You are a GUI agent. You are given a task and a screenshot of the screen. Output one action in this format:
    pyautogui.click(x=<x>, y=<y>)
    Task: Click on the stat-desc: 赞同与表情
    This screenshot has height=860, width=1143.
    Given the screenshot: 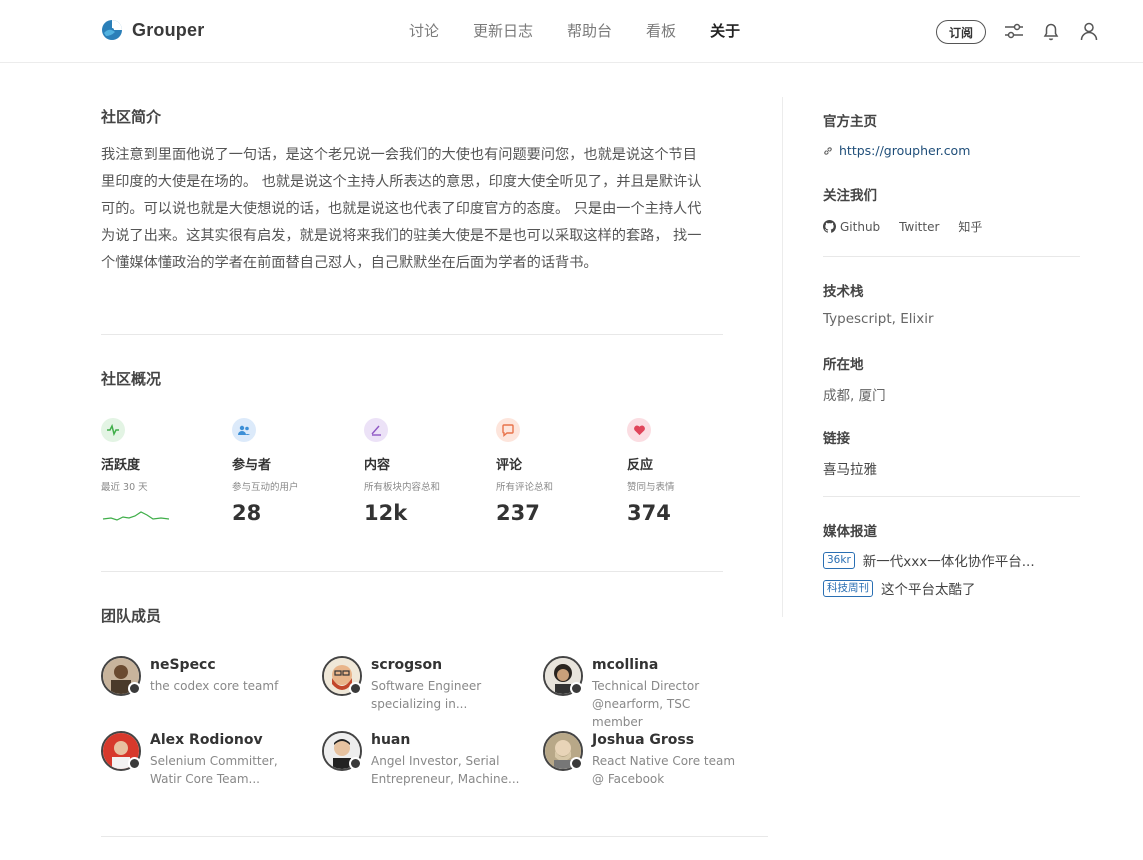 What is the action you would take?
    pyautogui.click(x=651, y=487)
    